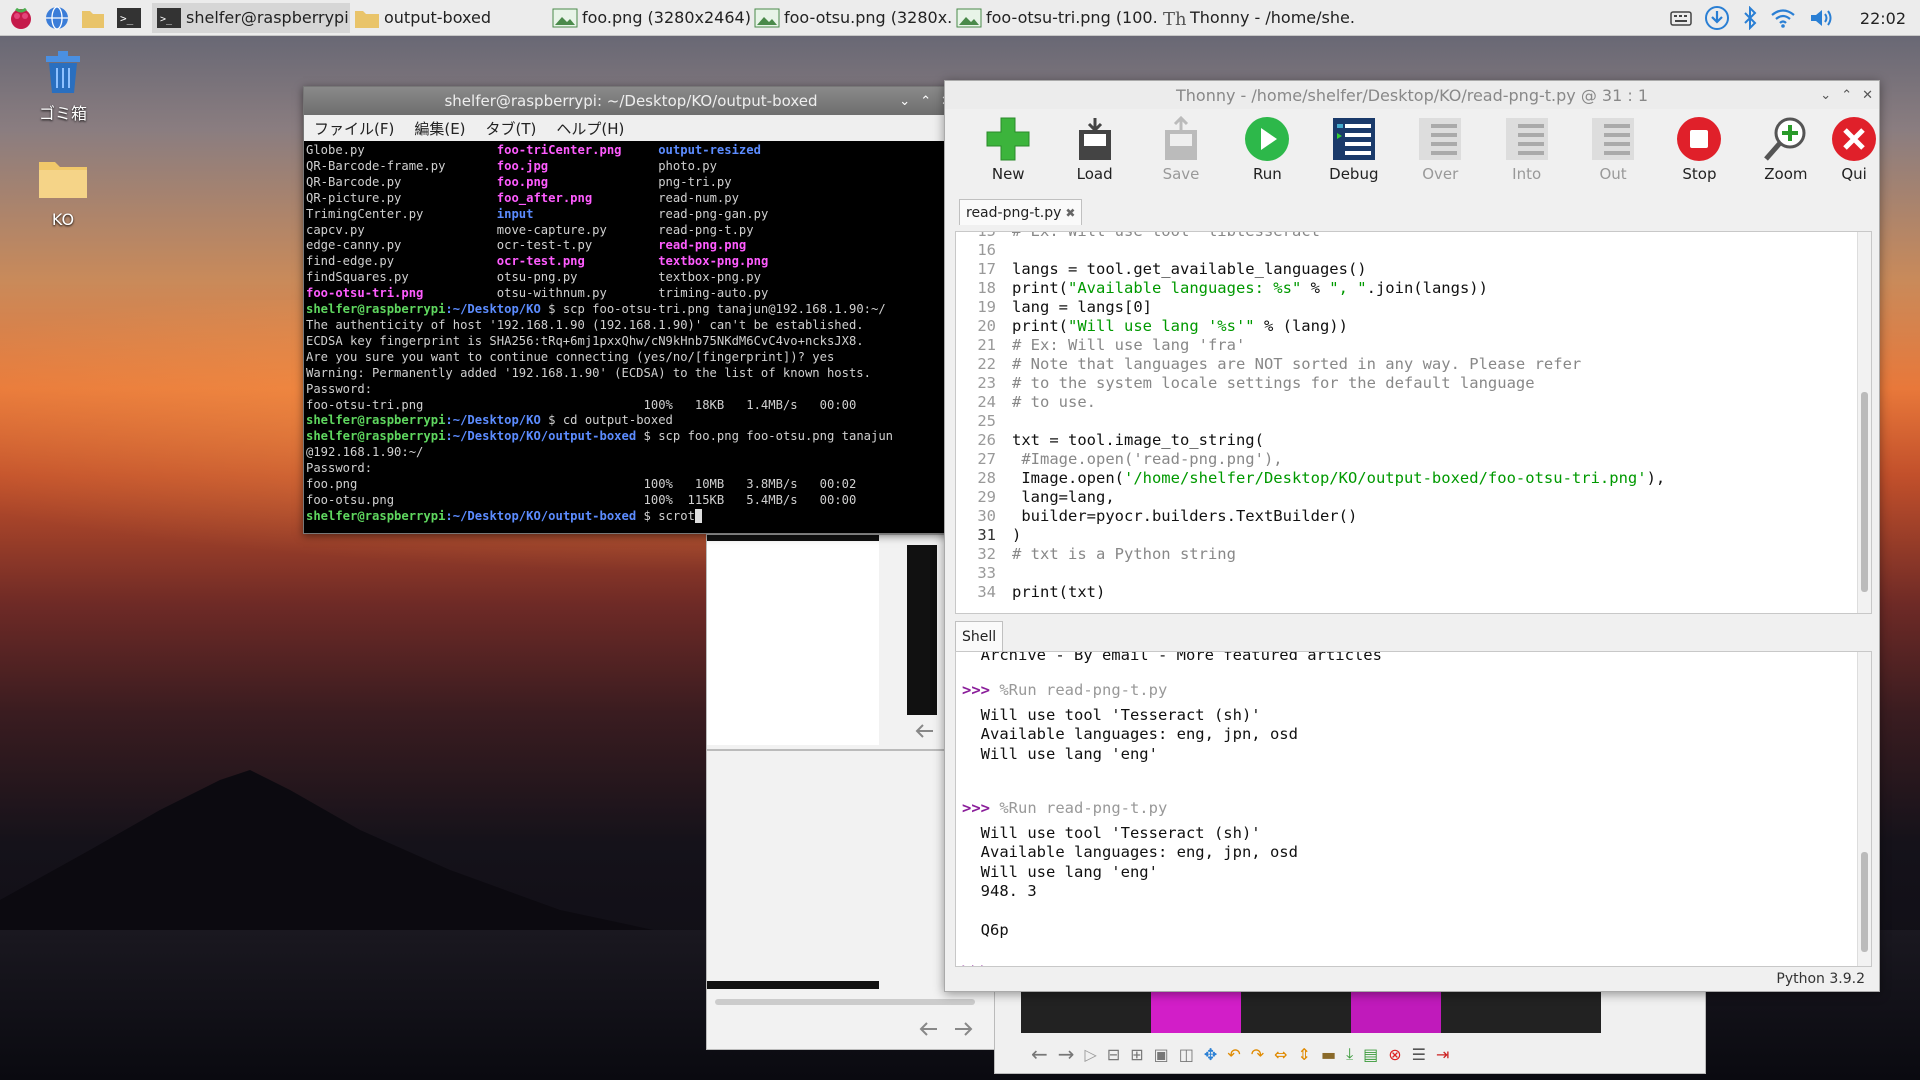 This screenshot has width=1920, height=1080. Describe the element at coordinates (1434, 459) in the screenshot. I see `code-line: #Image.open('read-png.png'),` at that location.